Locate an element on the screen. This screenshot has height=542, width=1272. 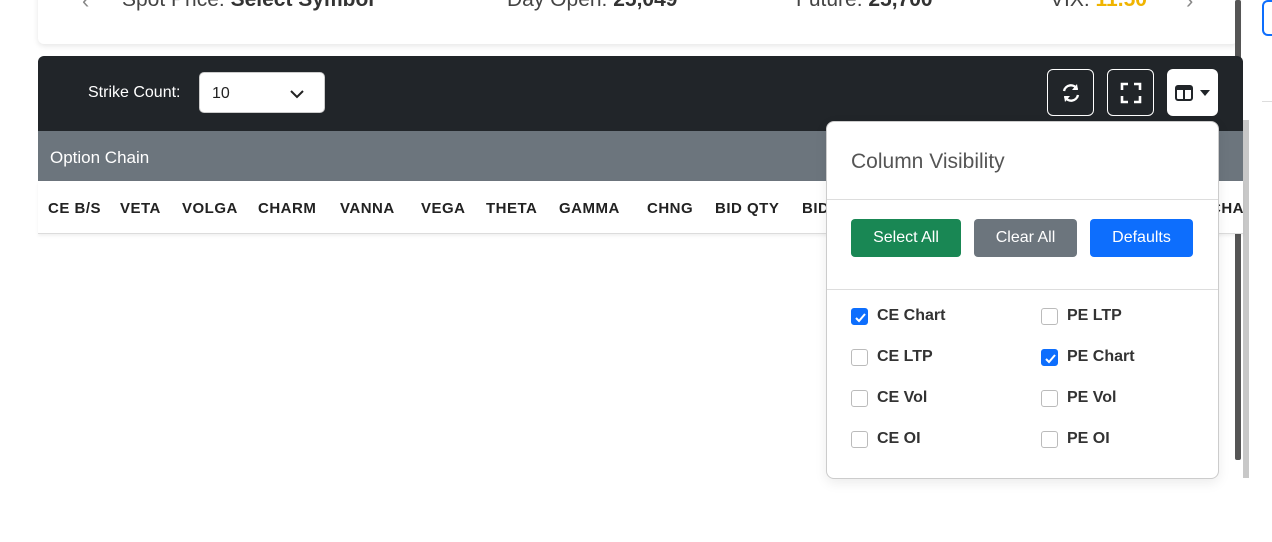
fullscreen-icon is located at coordinates (1131, 93).